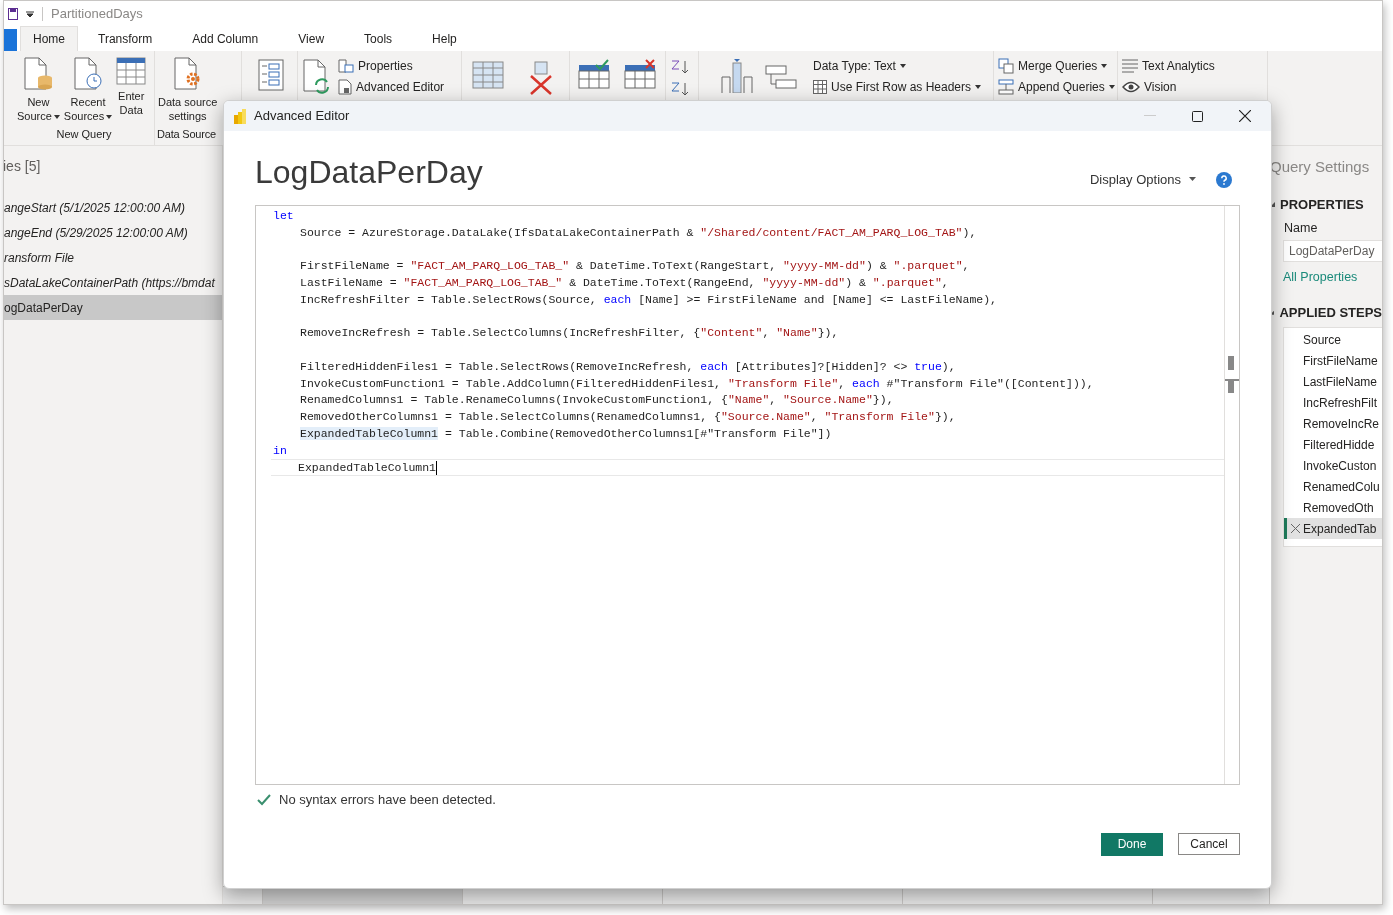  I want to click on all-properties-link: All Properties, so click(1332, 277).